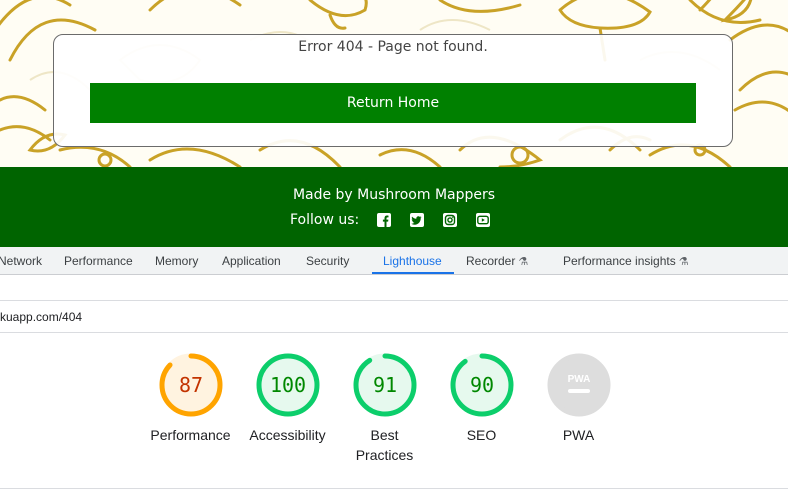  I want to click on return-home-button: Return Home, so click(393, 103).